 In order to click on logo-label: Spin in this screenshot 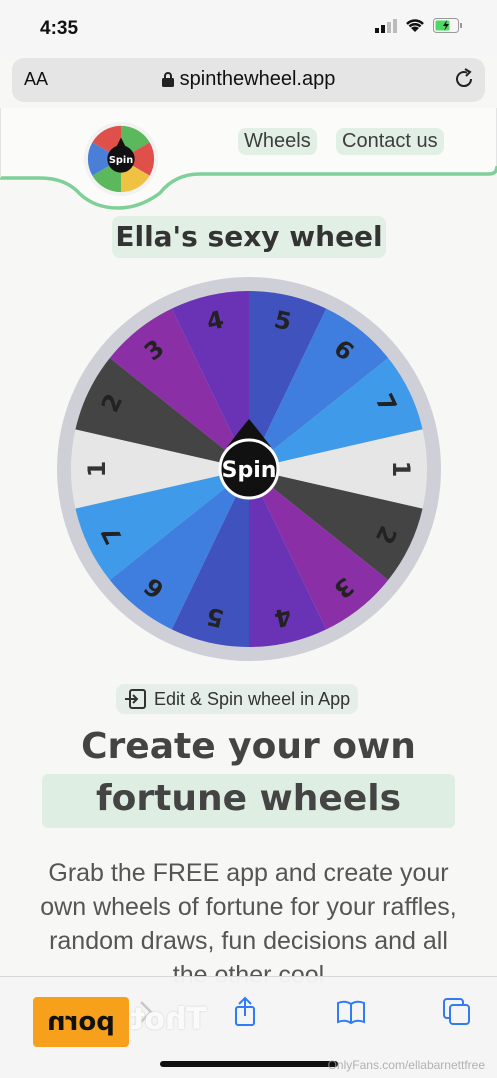, I will do `click(121, 160)`.